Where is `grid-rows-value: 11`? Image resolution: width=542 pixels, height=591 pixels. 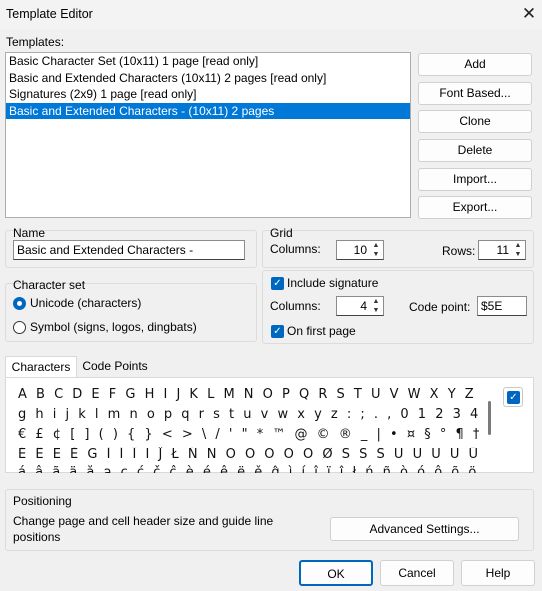 grid-rows-value: 11 is located at coordinates (502, 250).